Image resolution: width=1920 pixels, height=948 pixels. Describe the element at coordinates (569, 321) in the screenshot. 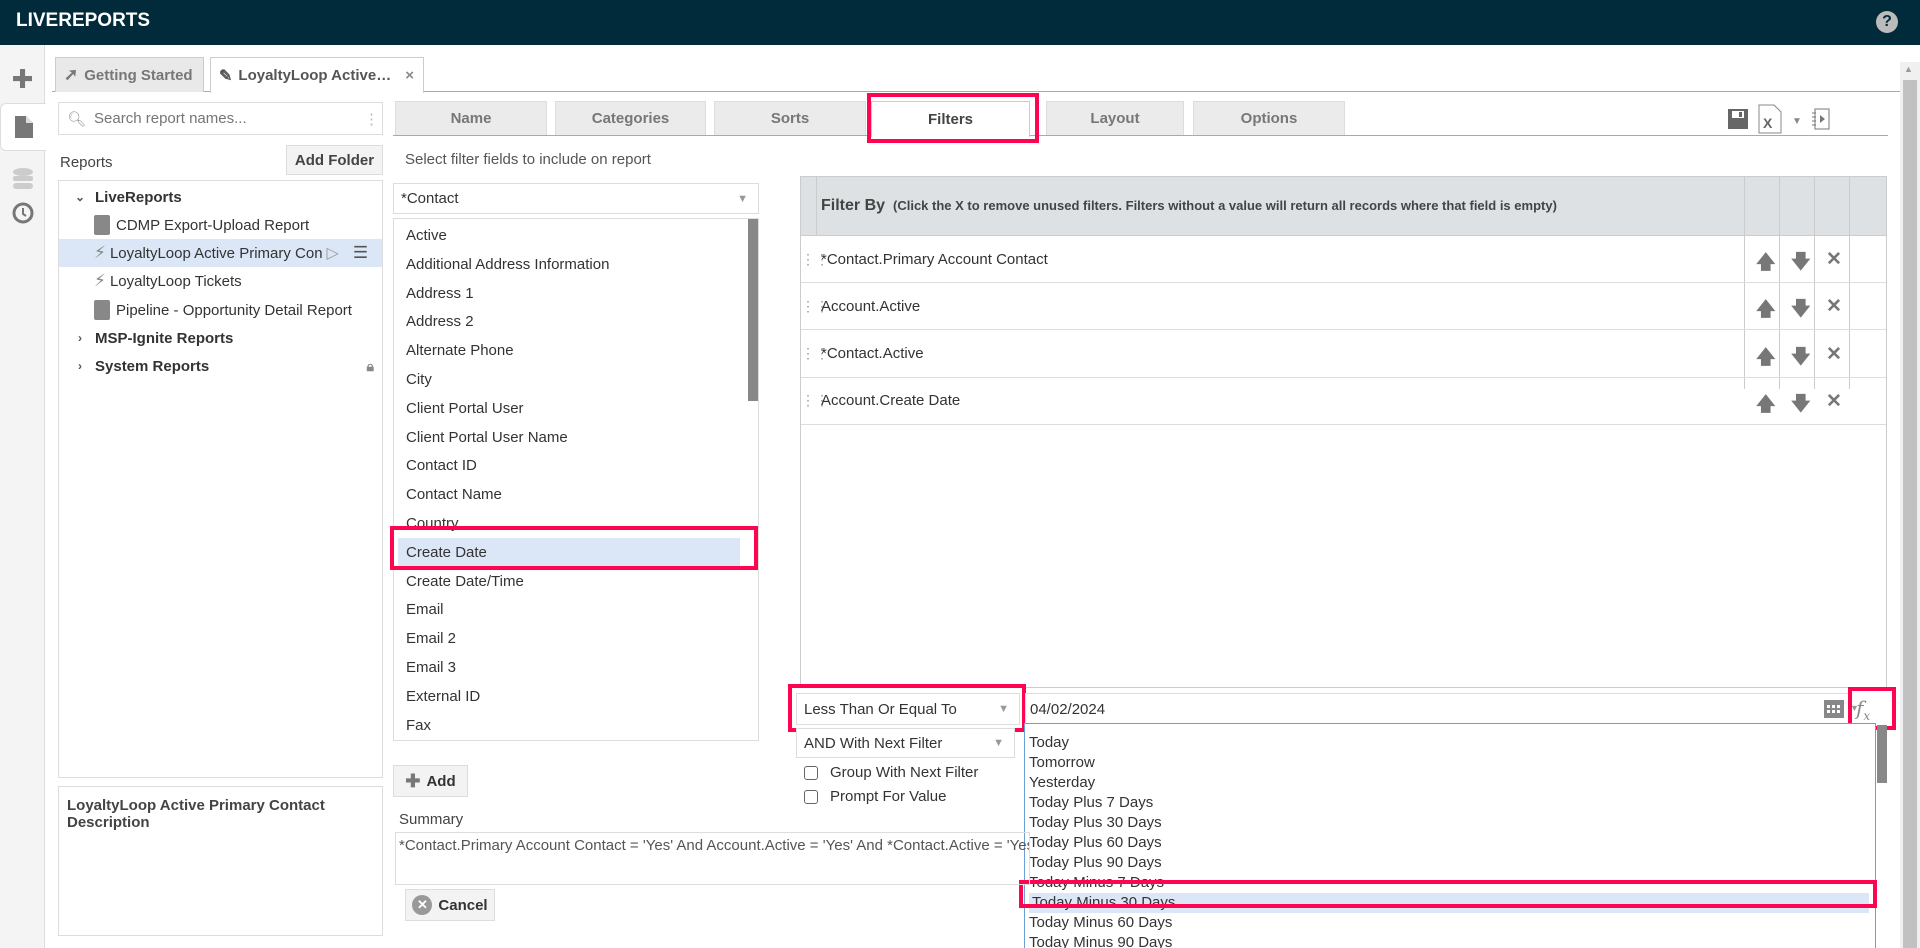

I see `field-item: Address 2` at that location.